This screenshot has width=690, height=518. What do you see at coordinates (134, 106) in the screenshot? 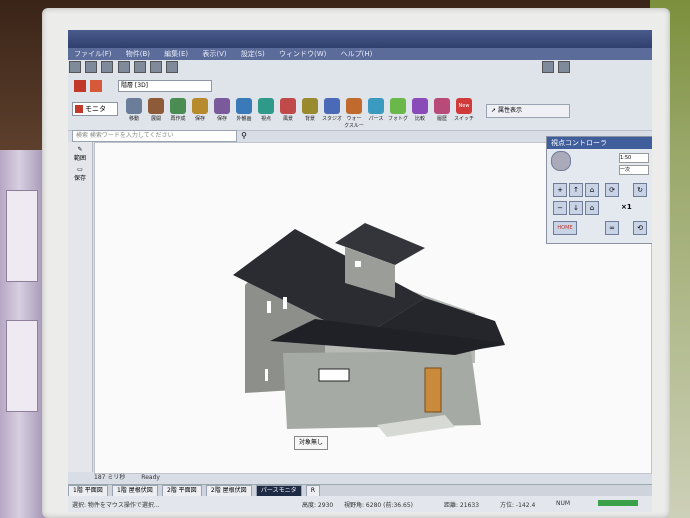
I see `move-icon` at bounding box center [134, 106].